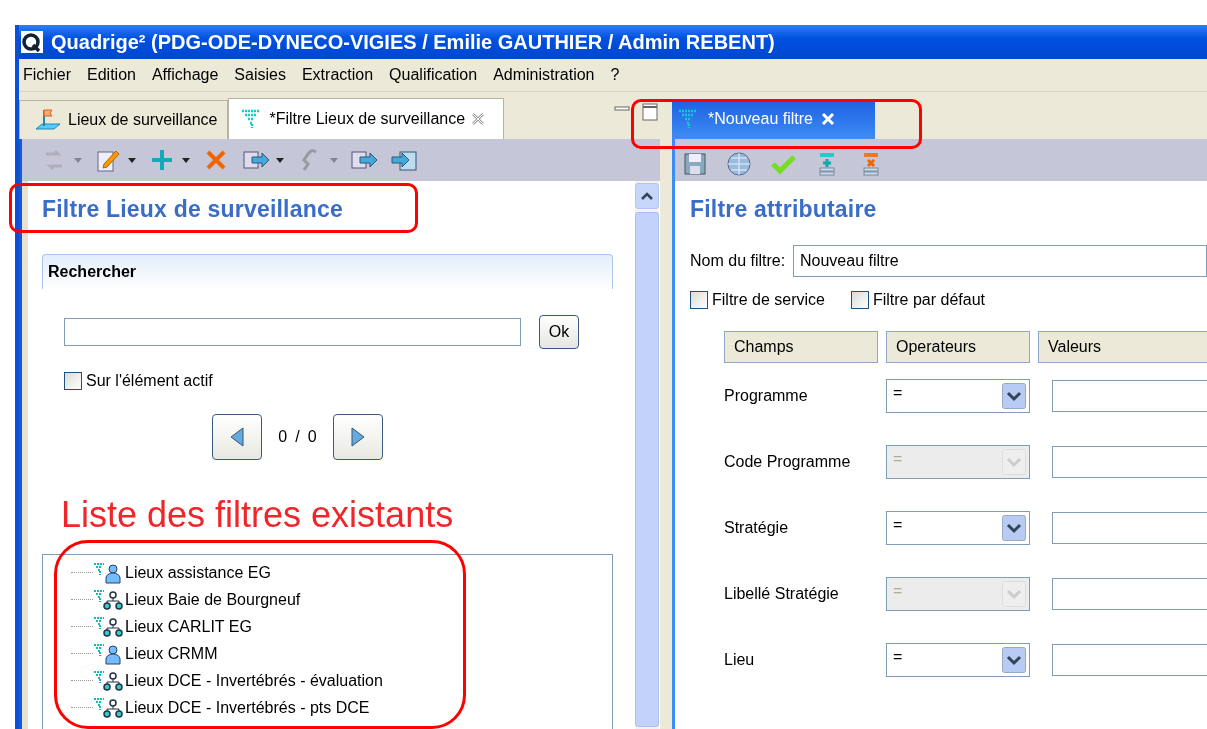  What do you see at coordinates (185, 75) in the screenshot?
I see `menu-item: Affichage` at bounding box center [185, 75].